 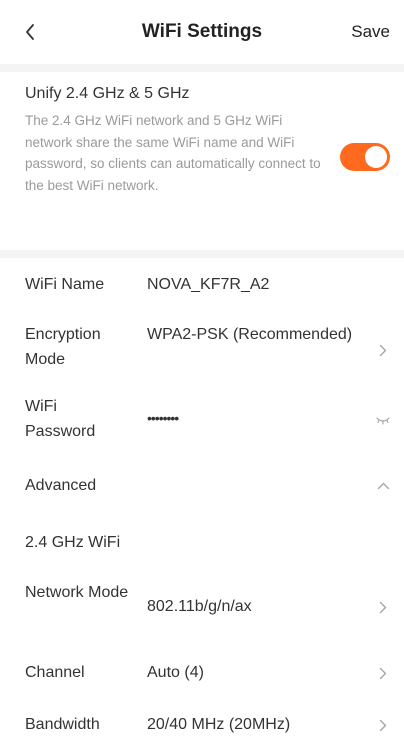 I want to click on band-section-header: 2.4 GHz WiFi, so click(x=202, y=543).